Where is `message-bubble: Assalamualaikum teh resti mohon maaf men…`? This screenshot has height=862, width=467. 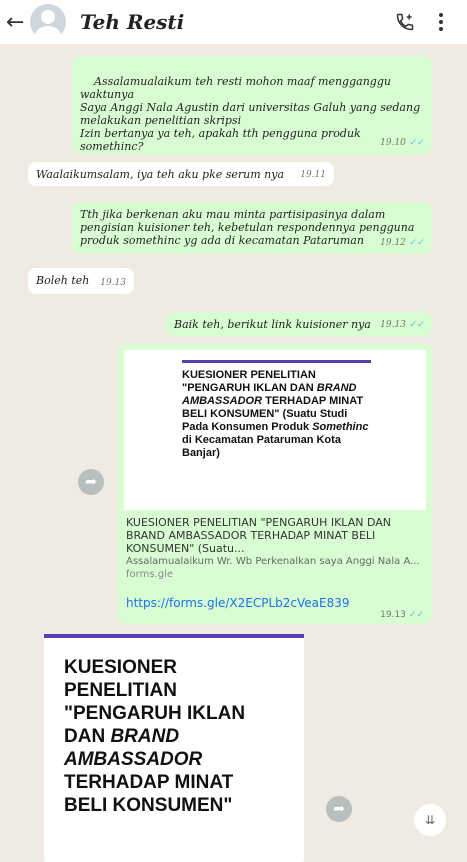
message-bubble: Assalamualaikum teh resti mohon maaf men… is located at coordinates (252, 105).